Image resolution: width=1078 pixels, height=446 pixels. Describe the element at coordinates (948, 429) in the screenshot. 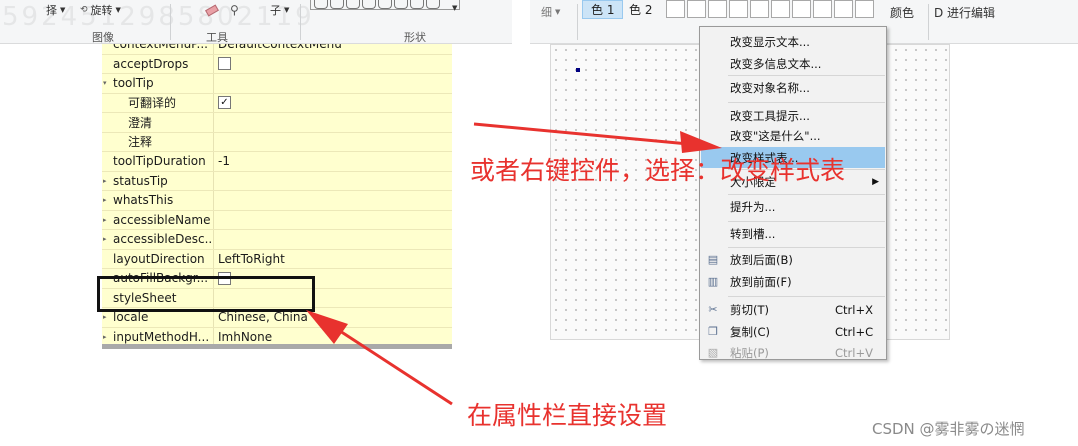

I see `credit-watermark: CSDN @雾非雾の迷惘` at that location.